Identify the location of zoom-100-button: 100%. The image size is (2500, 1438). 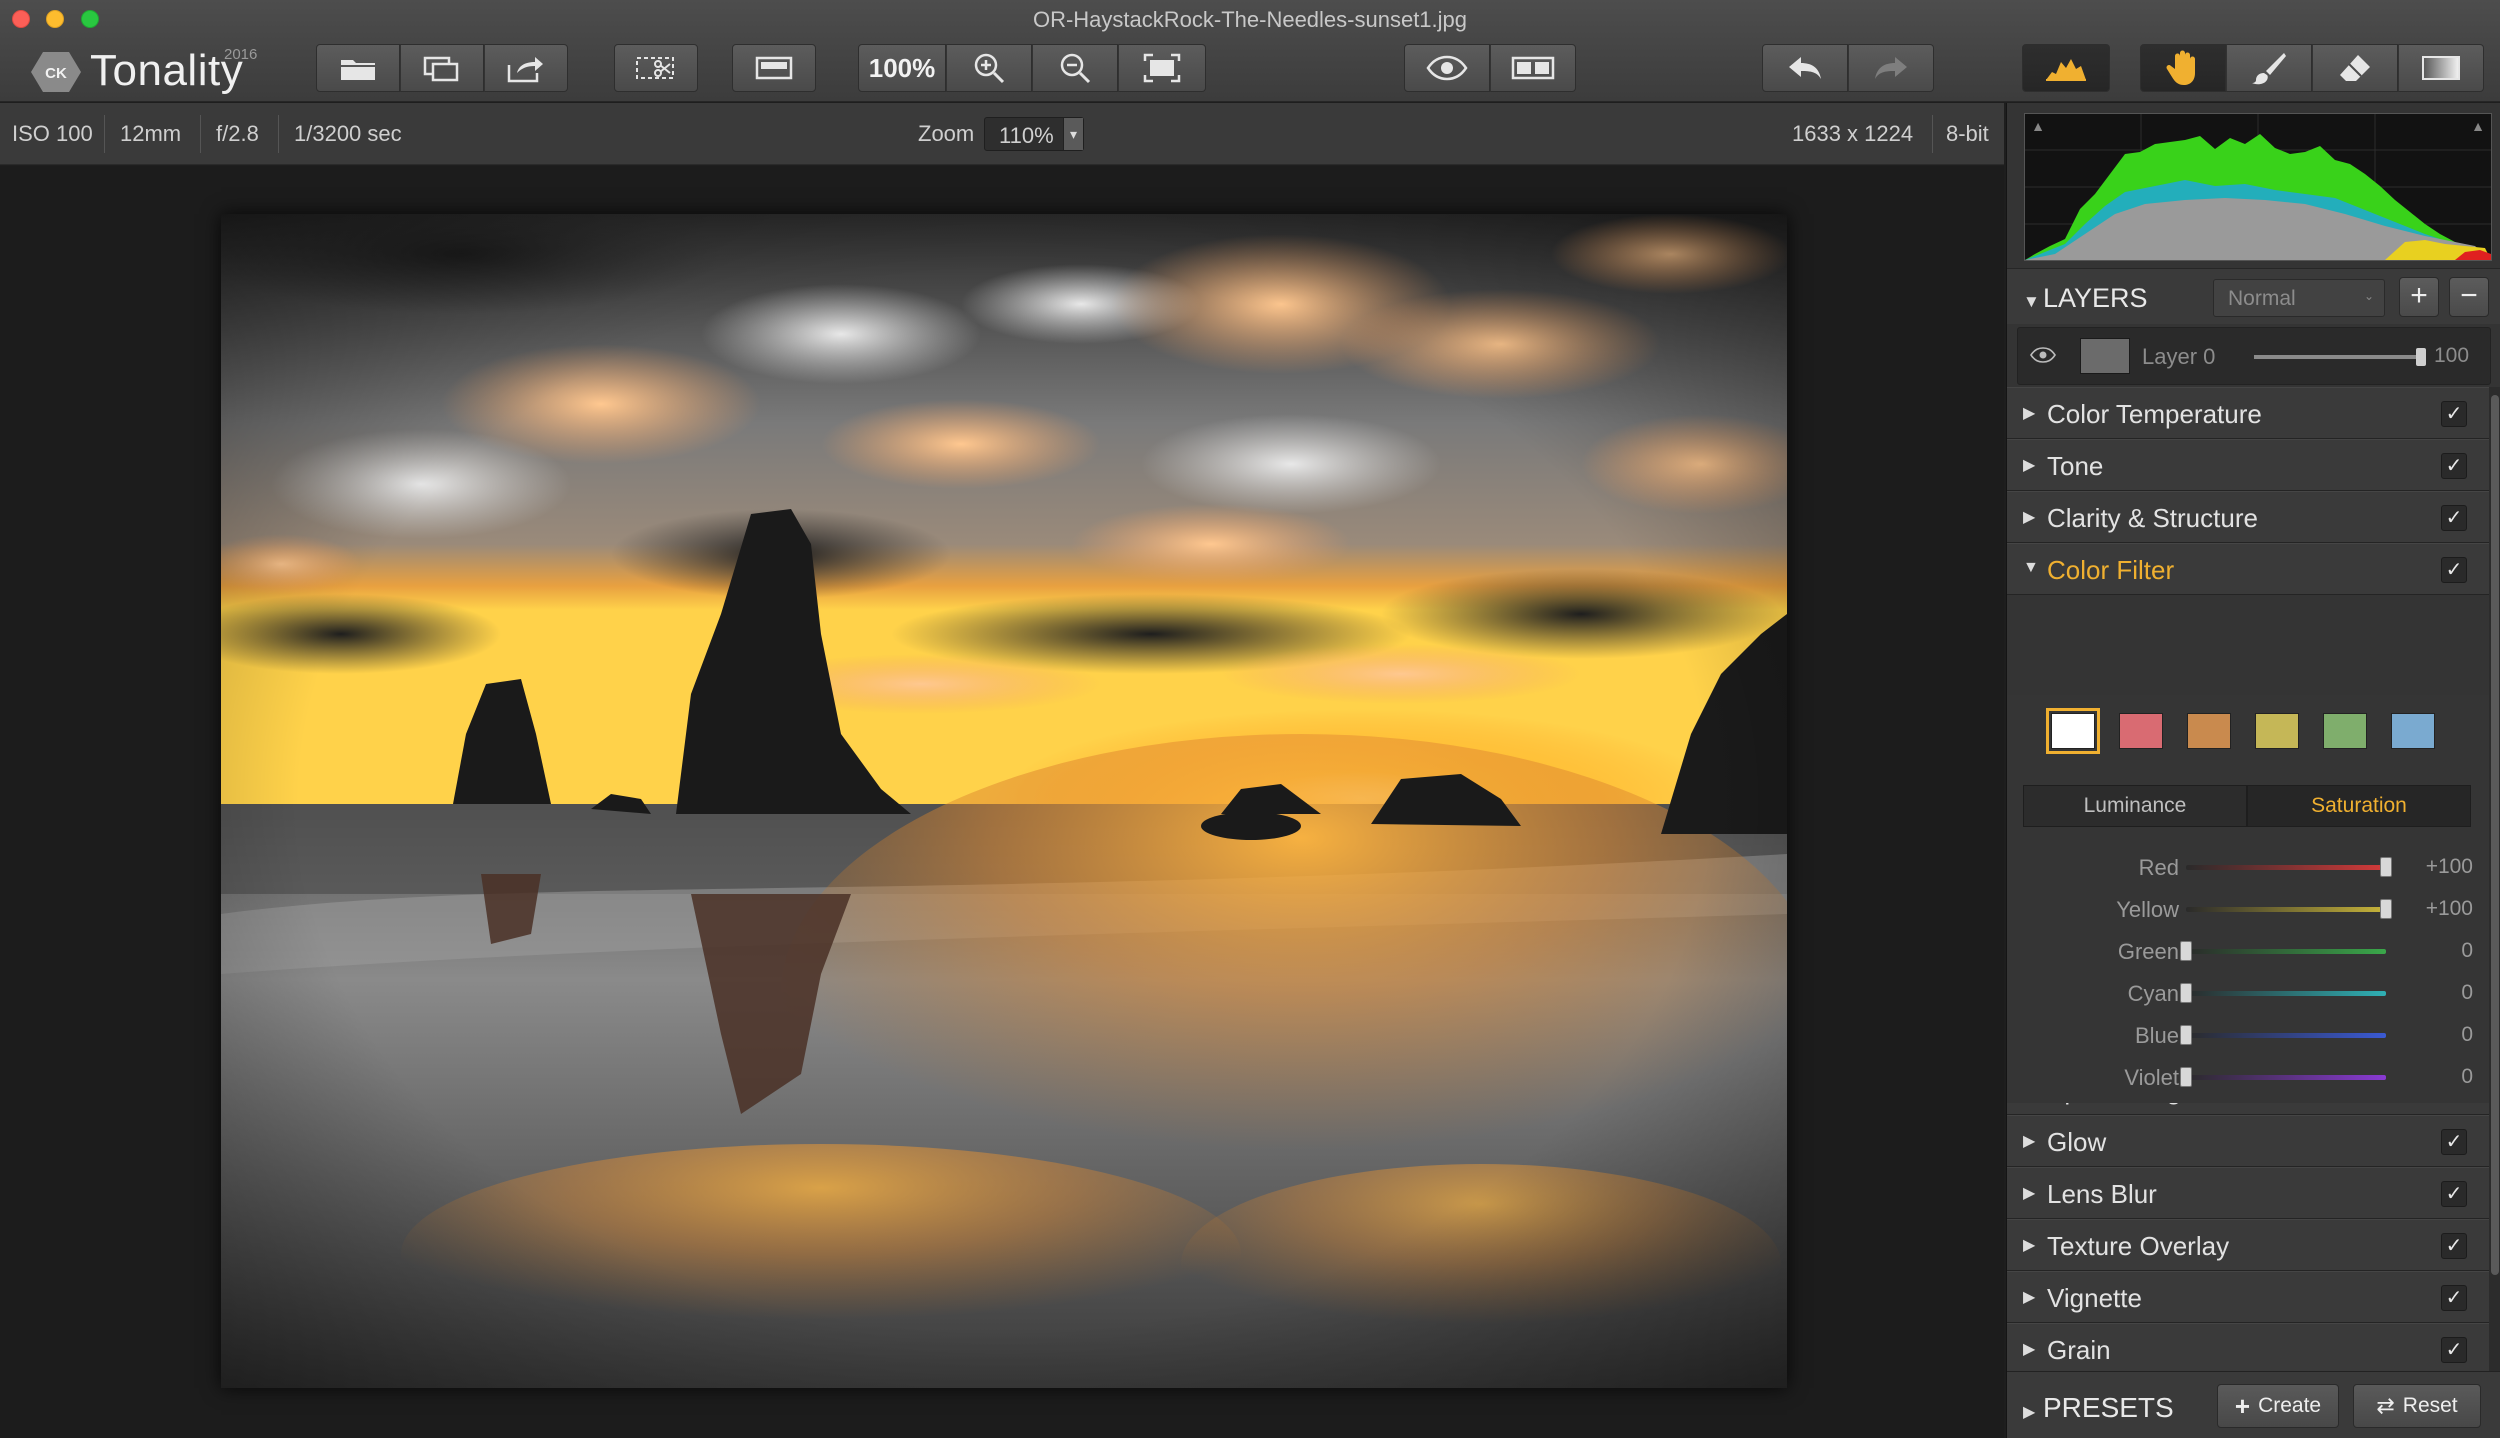
(902, 68).